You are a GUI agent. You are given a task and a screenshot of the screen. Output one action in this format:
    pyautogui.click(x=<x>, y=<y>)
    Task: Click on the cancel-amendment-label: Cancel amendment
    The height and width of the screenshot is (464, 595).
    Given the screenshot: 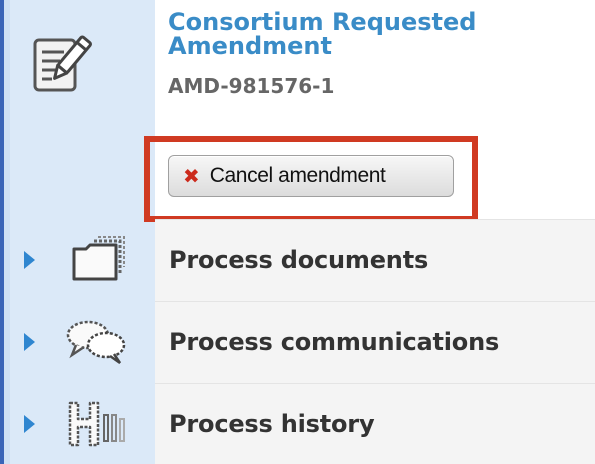 What is the action you would take?
    pyautogui.click(x=297, y=175)
    